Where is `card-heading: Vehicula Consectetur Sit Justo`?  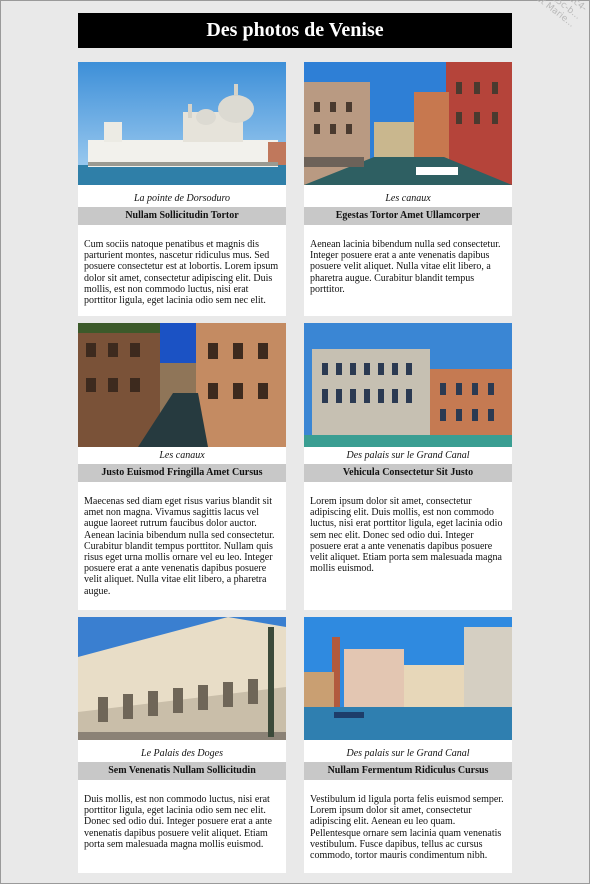 card-heading: Vehicula Consectetur Sit Justo is located at coordinates (408, 473).